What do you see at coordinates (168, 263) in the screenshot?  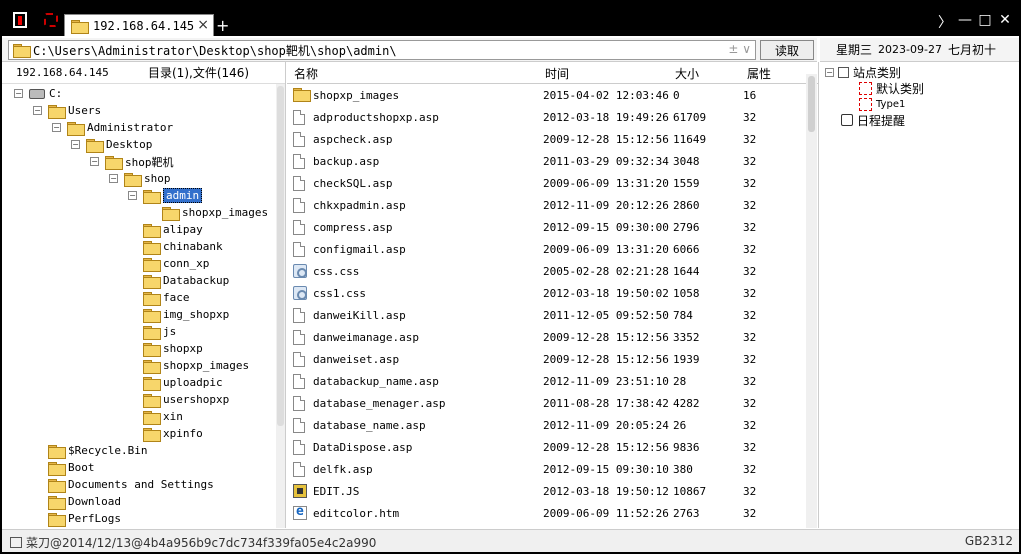 I see `tree-node: conn_xp` at bounding box center [168, 263].